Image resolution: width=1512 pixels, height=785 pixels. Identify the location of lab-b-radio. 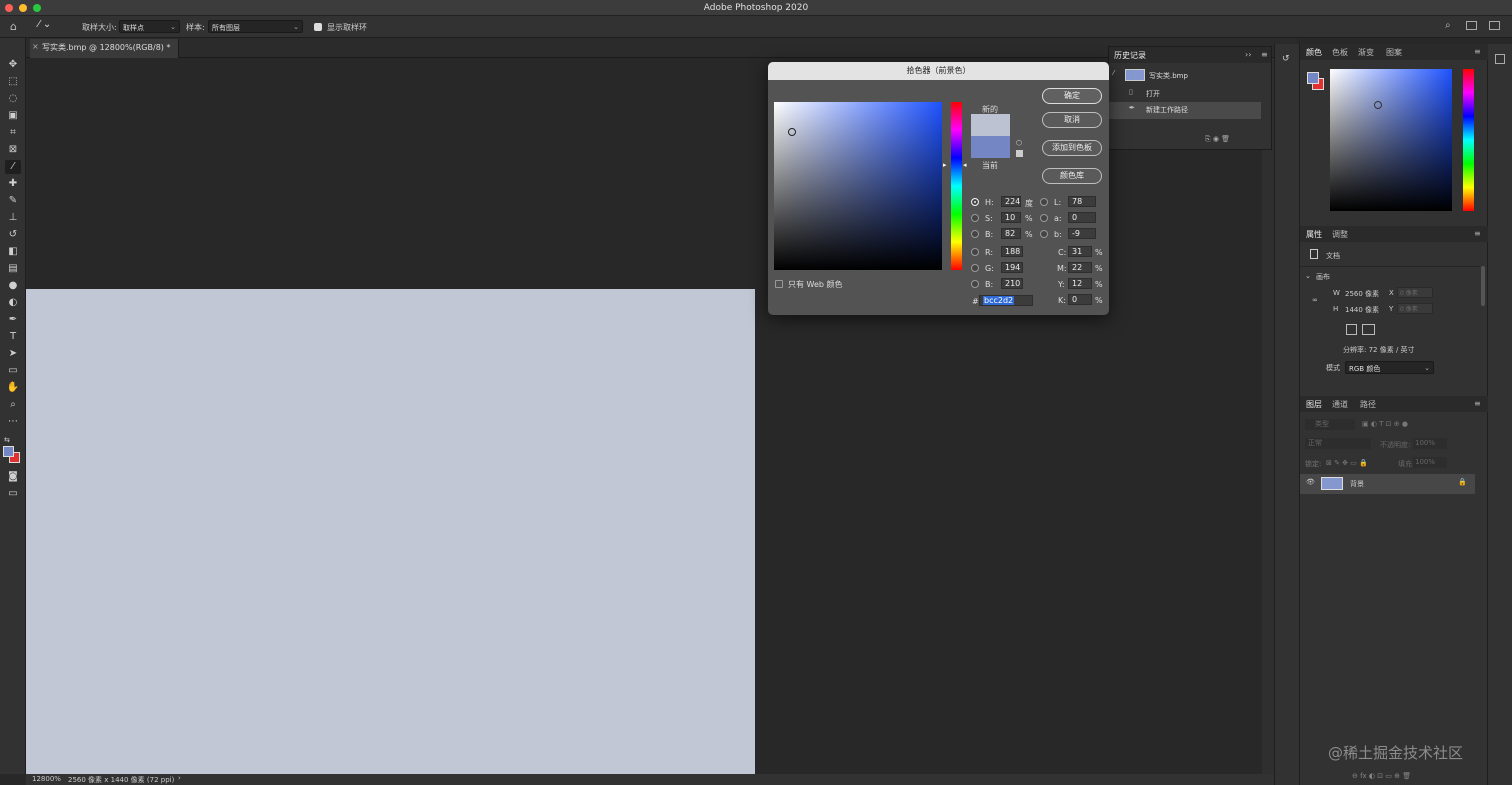
(1044, 234).